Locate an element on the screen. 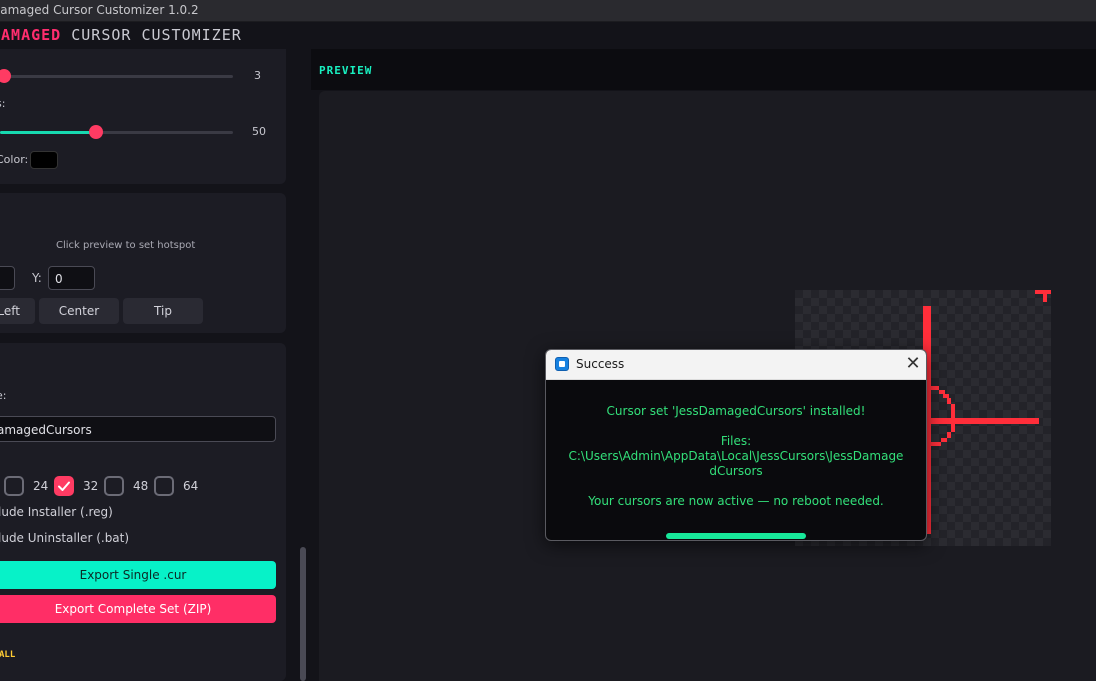  dialog-message-path2: dCursors is located at coordinates (736, 471).